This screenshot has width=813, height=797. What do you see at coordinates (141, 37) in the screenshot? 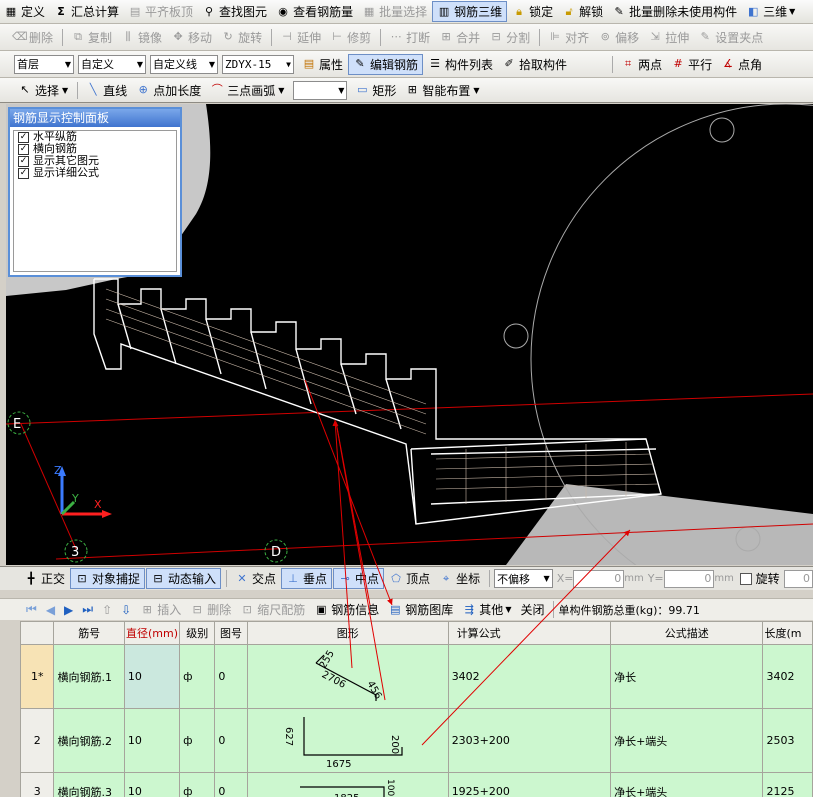
I see `mirror-button: ⫼ 镜像` at bounding box center [141, 37].